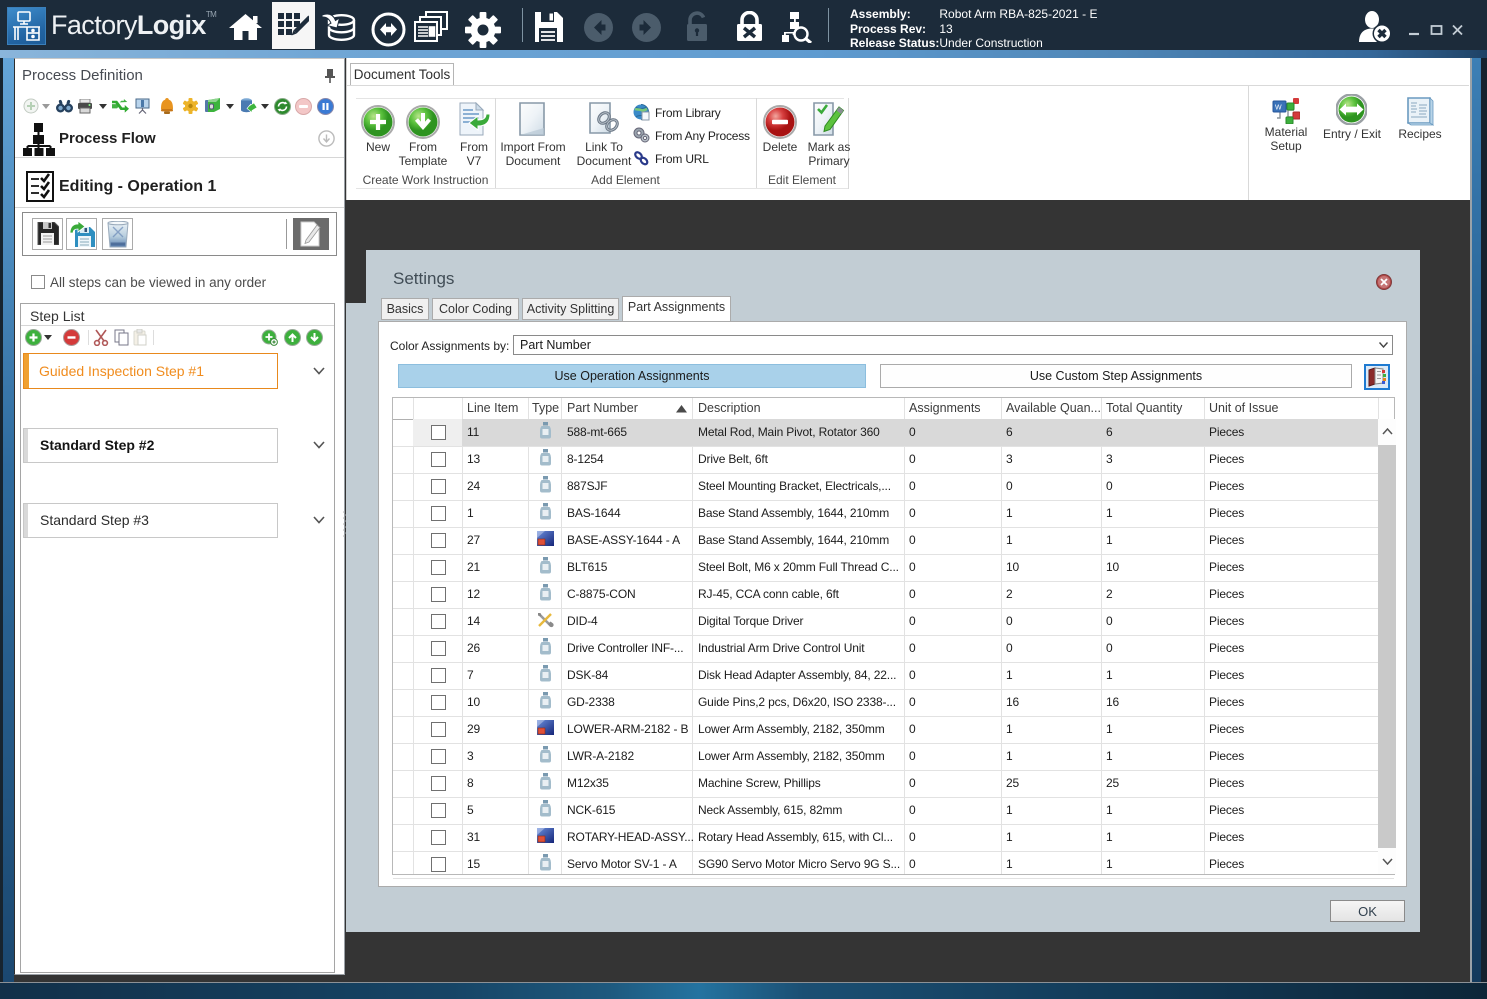  I want to click on svg-text: W, so click(1278, 108).